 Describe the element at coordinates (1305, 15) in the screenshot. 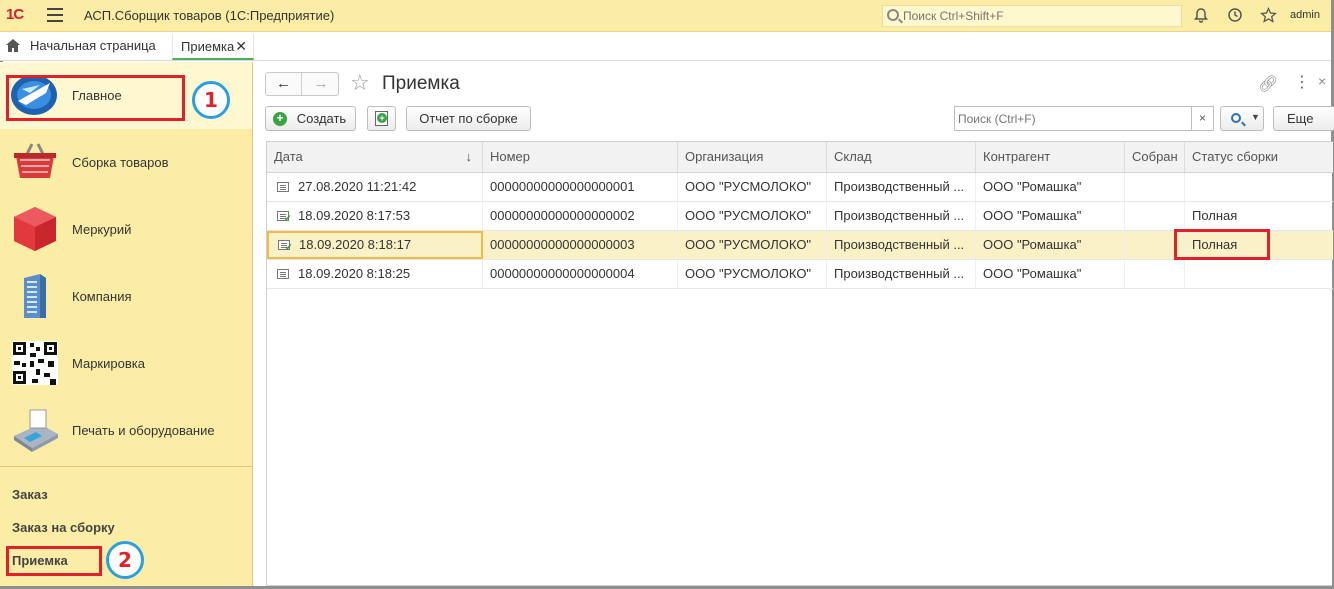

I see `username: admin` at that location.